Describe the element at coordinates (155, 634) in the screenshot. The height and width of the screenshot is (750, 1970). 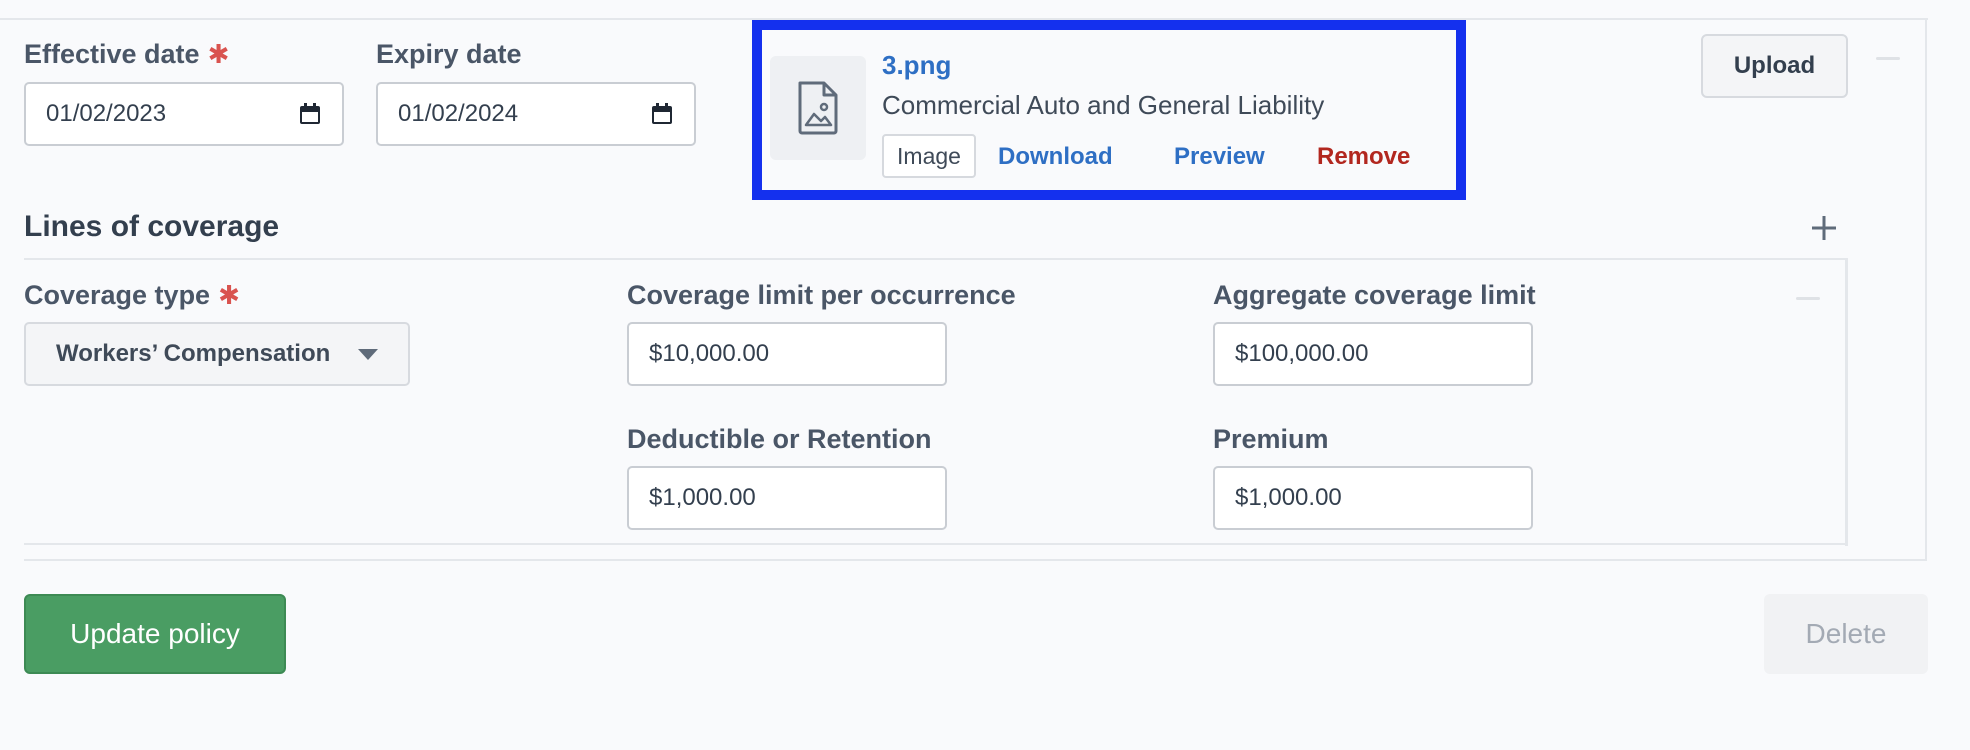
I see `update-policy-button: Update policy` at that location.